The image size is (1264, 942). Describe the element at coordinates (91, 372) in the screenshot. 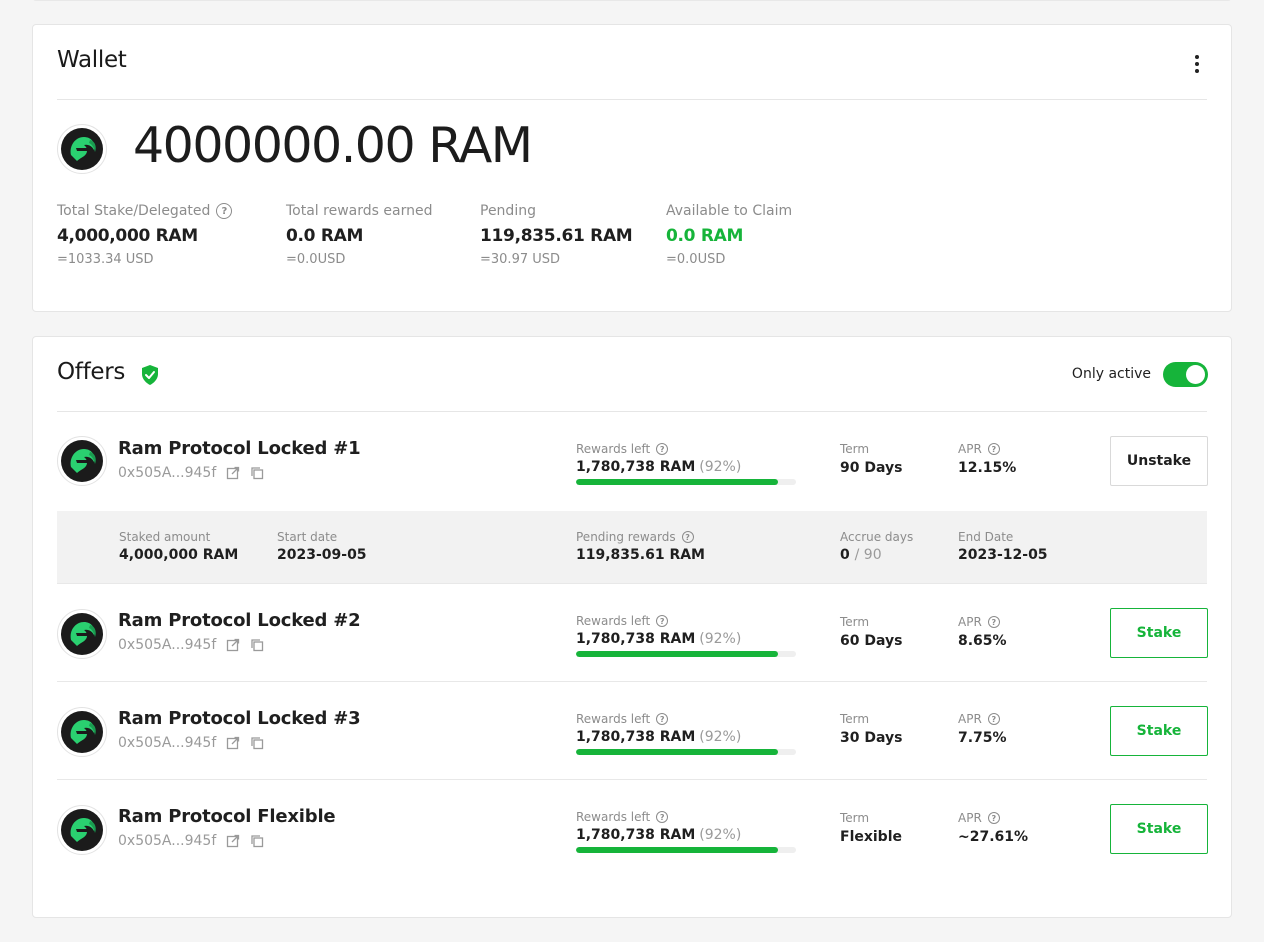

I see `offers-title: Offers` at that location.